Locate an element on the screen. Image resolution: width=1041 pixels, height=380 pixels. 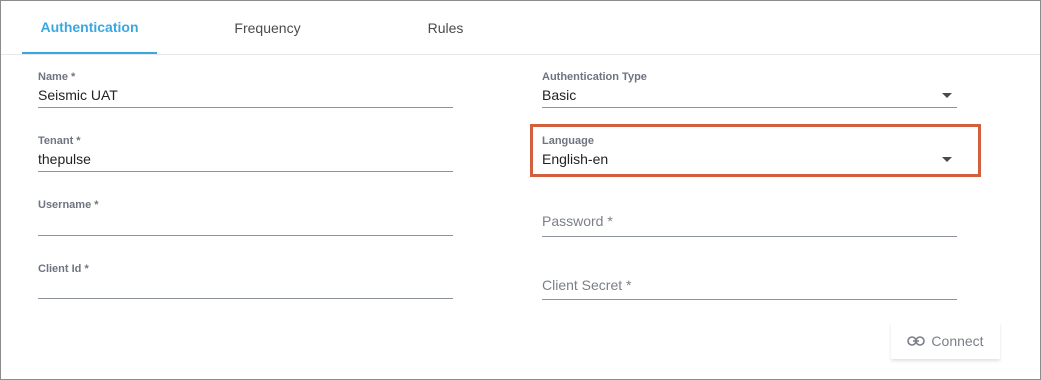
tenant-field: Tenant * thepulse is located at coordinates (245, 154).